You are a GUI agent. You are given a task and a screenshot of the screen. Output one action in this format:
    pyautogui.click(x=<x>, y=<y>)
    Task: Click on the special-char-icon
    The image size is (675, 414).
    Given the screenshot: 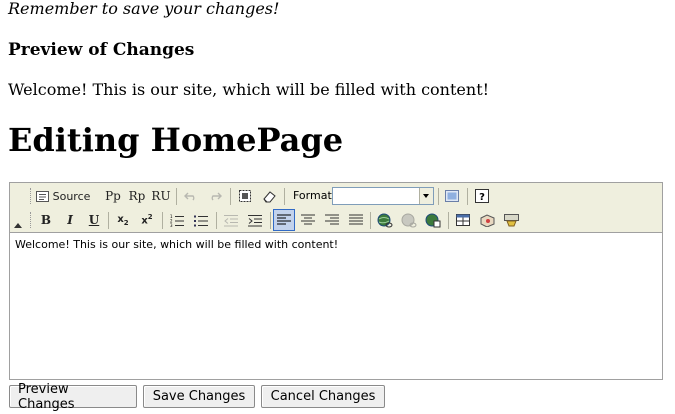 What is the action you would take?
    pyautogui.click(x=511, y=220)
    